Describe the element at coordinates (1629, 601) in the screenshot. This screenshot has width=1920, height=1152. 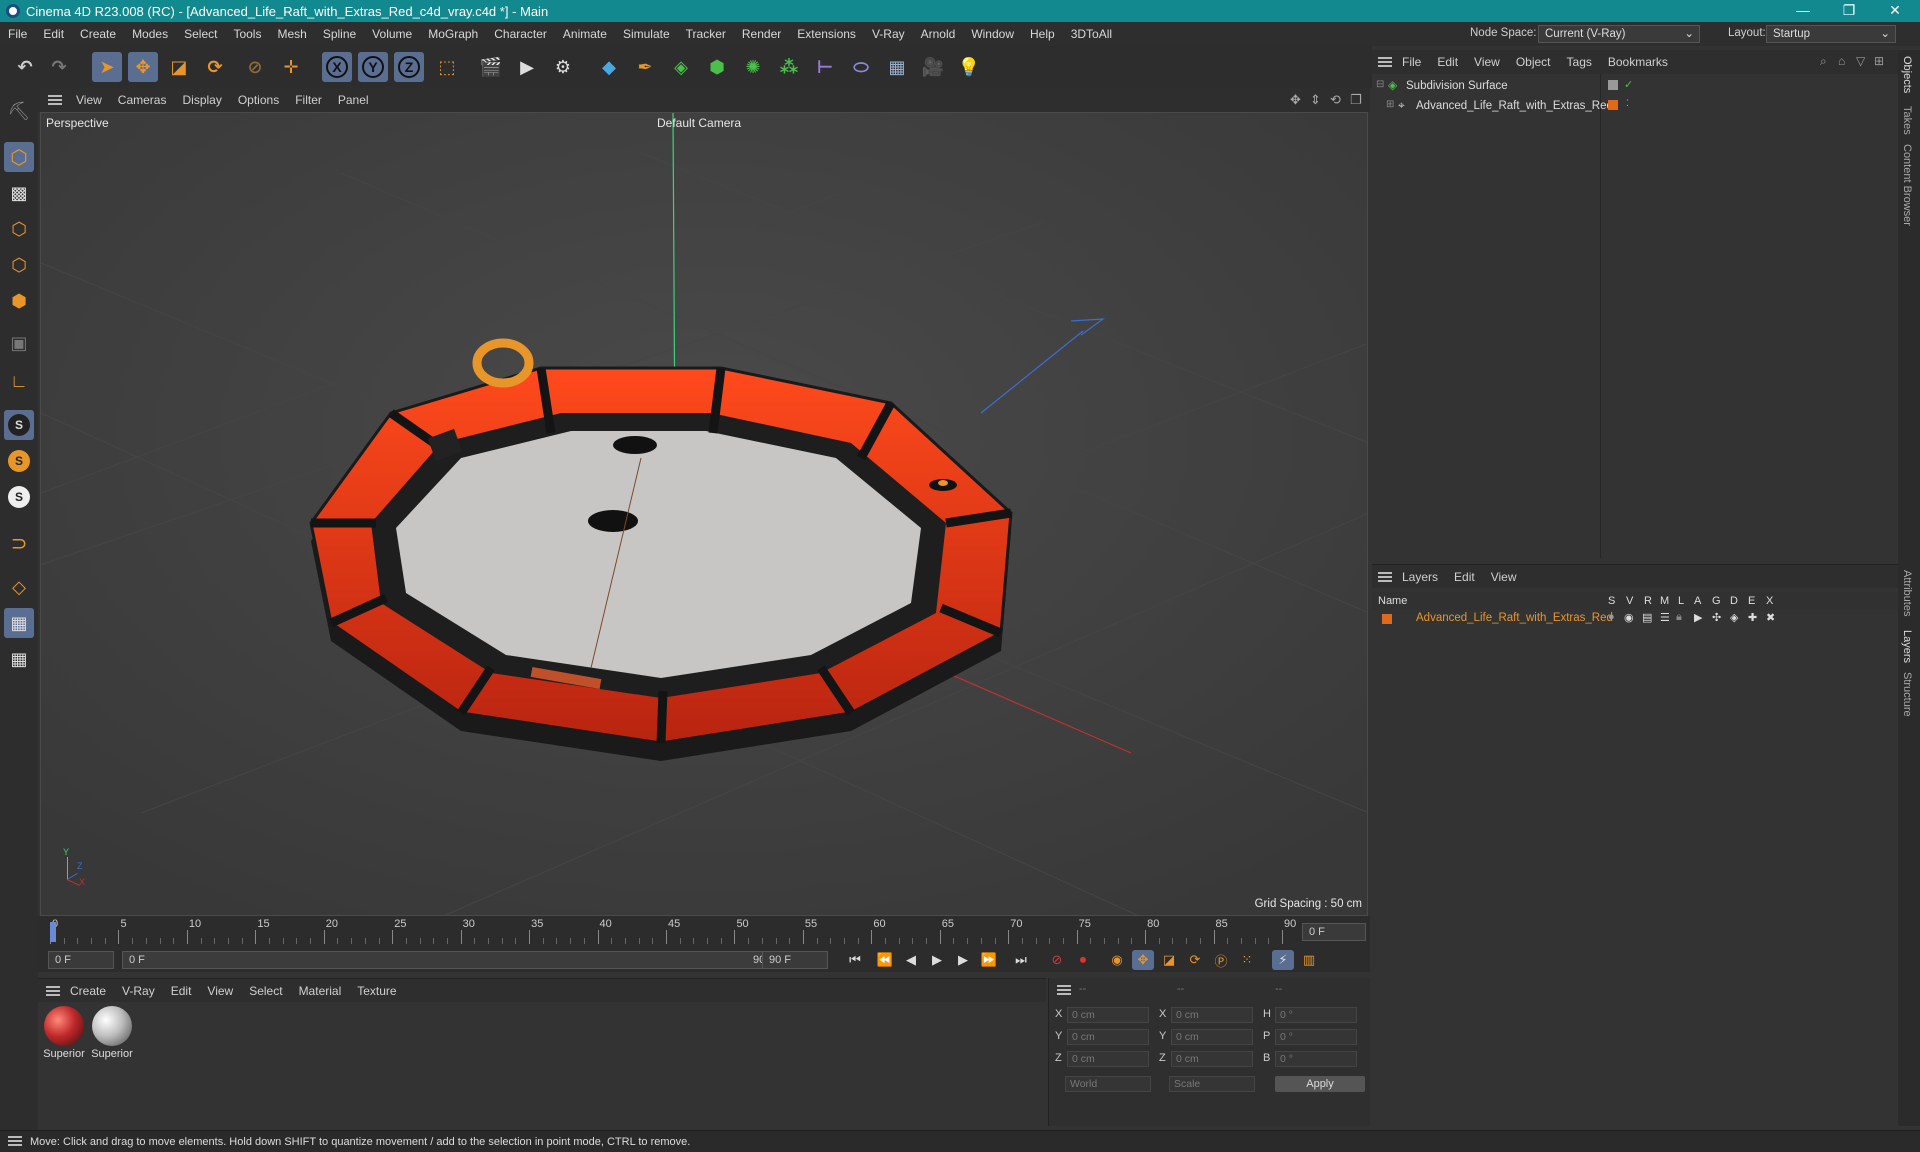
I see `col-view: V` at that location.